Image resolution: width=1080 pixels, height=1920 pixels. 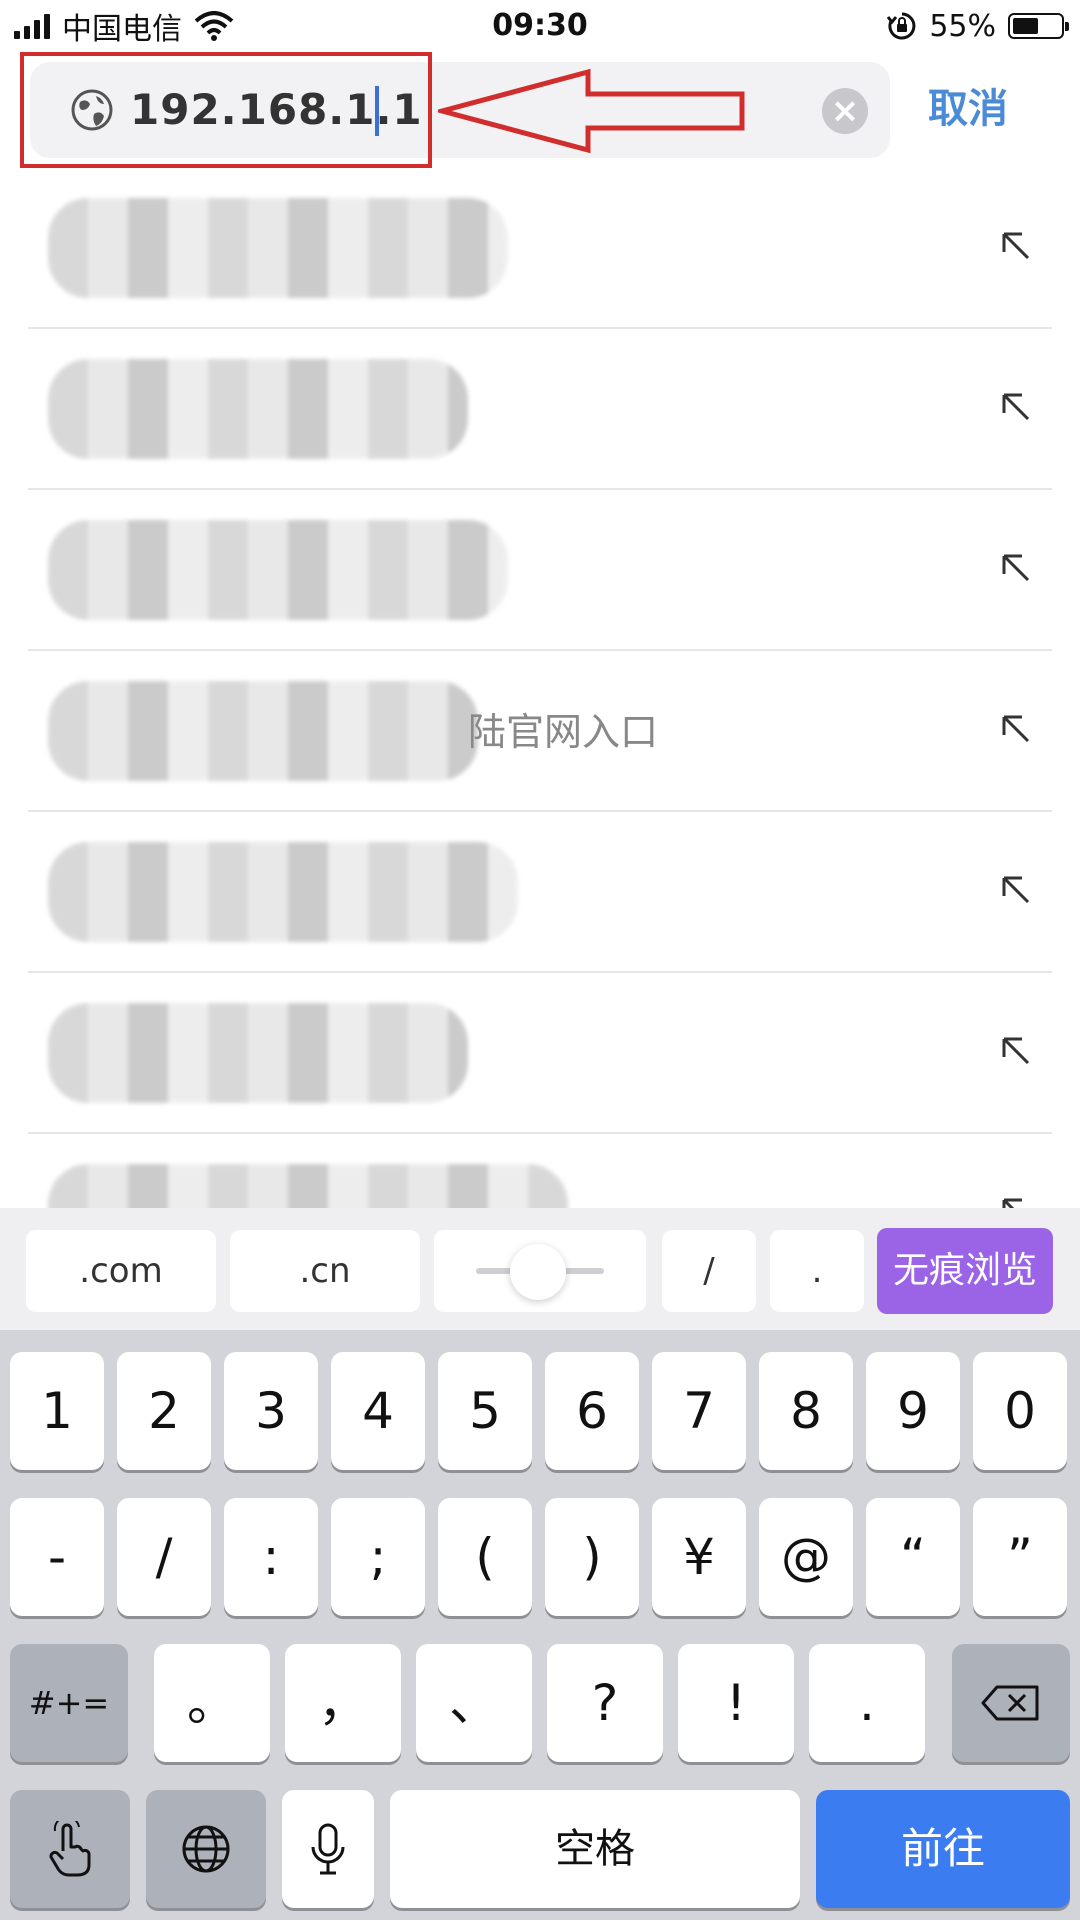 What do you see at coordinates (57, 1411) in the screenshot?
I see `key-1: 1` at bounding box center [57, 1411].